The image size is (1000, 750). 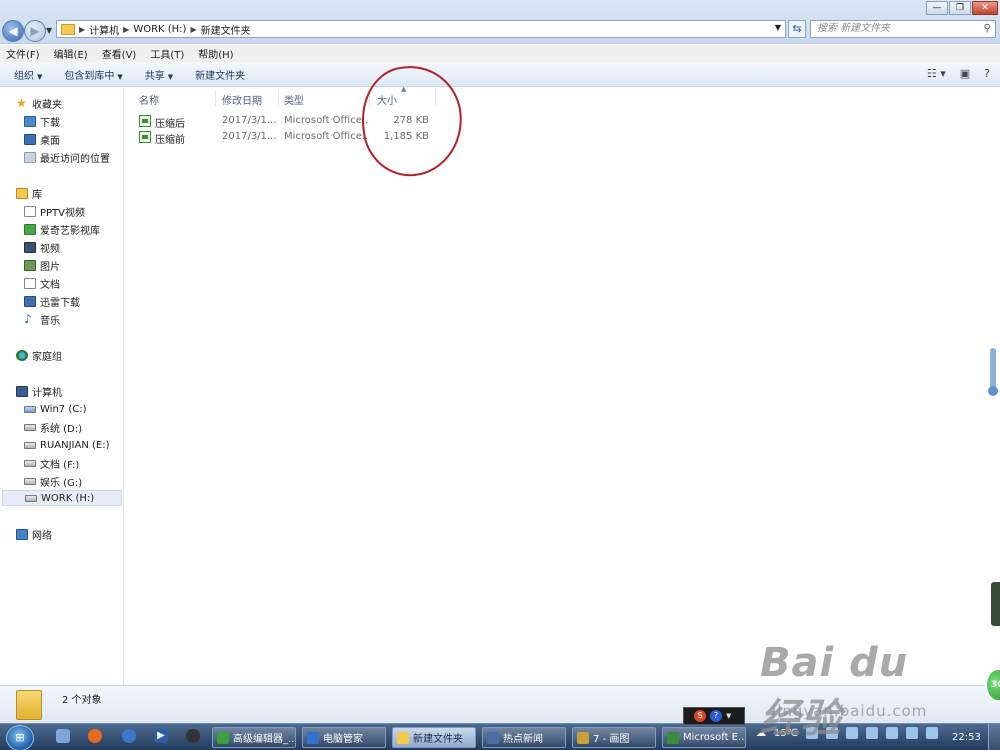 What do you see at coordinates (387, 99) in the screenshot?
I see `column-header-size: 大小` at bounding box center [387, 99].